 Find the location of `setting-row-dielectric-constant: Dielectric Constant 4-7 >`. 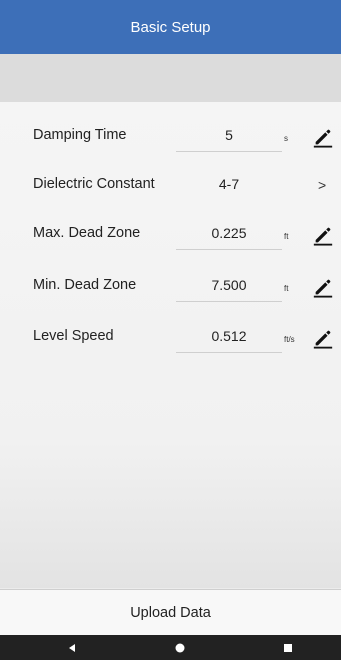

setting-row-dielectric-constant: Dielectric Constant 4-7 > is located at coordinates (170, 184).